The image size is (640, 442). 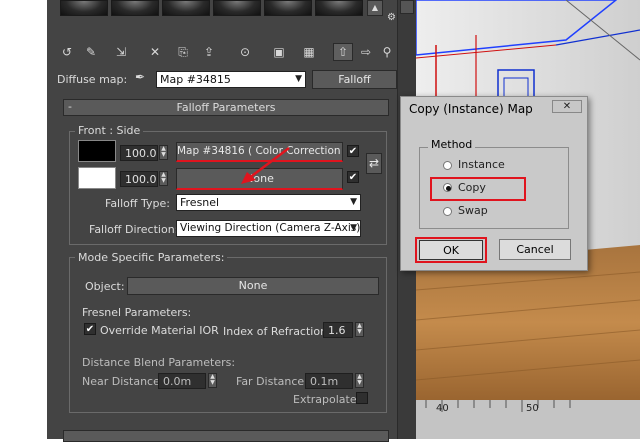 I want to click on material-name-dropdown: Map #34815 ▼, so click(x=231, y=79).